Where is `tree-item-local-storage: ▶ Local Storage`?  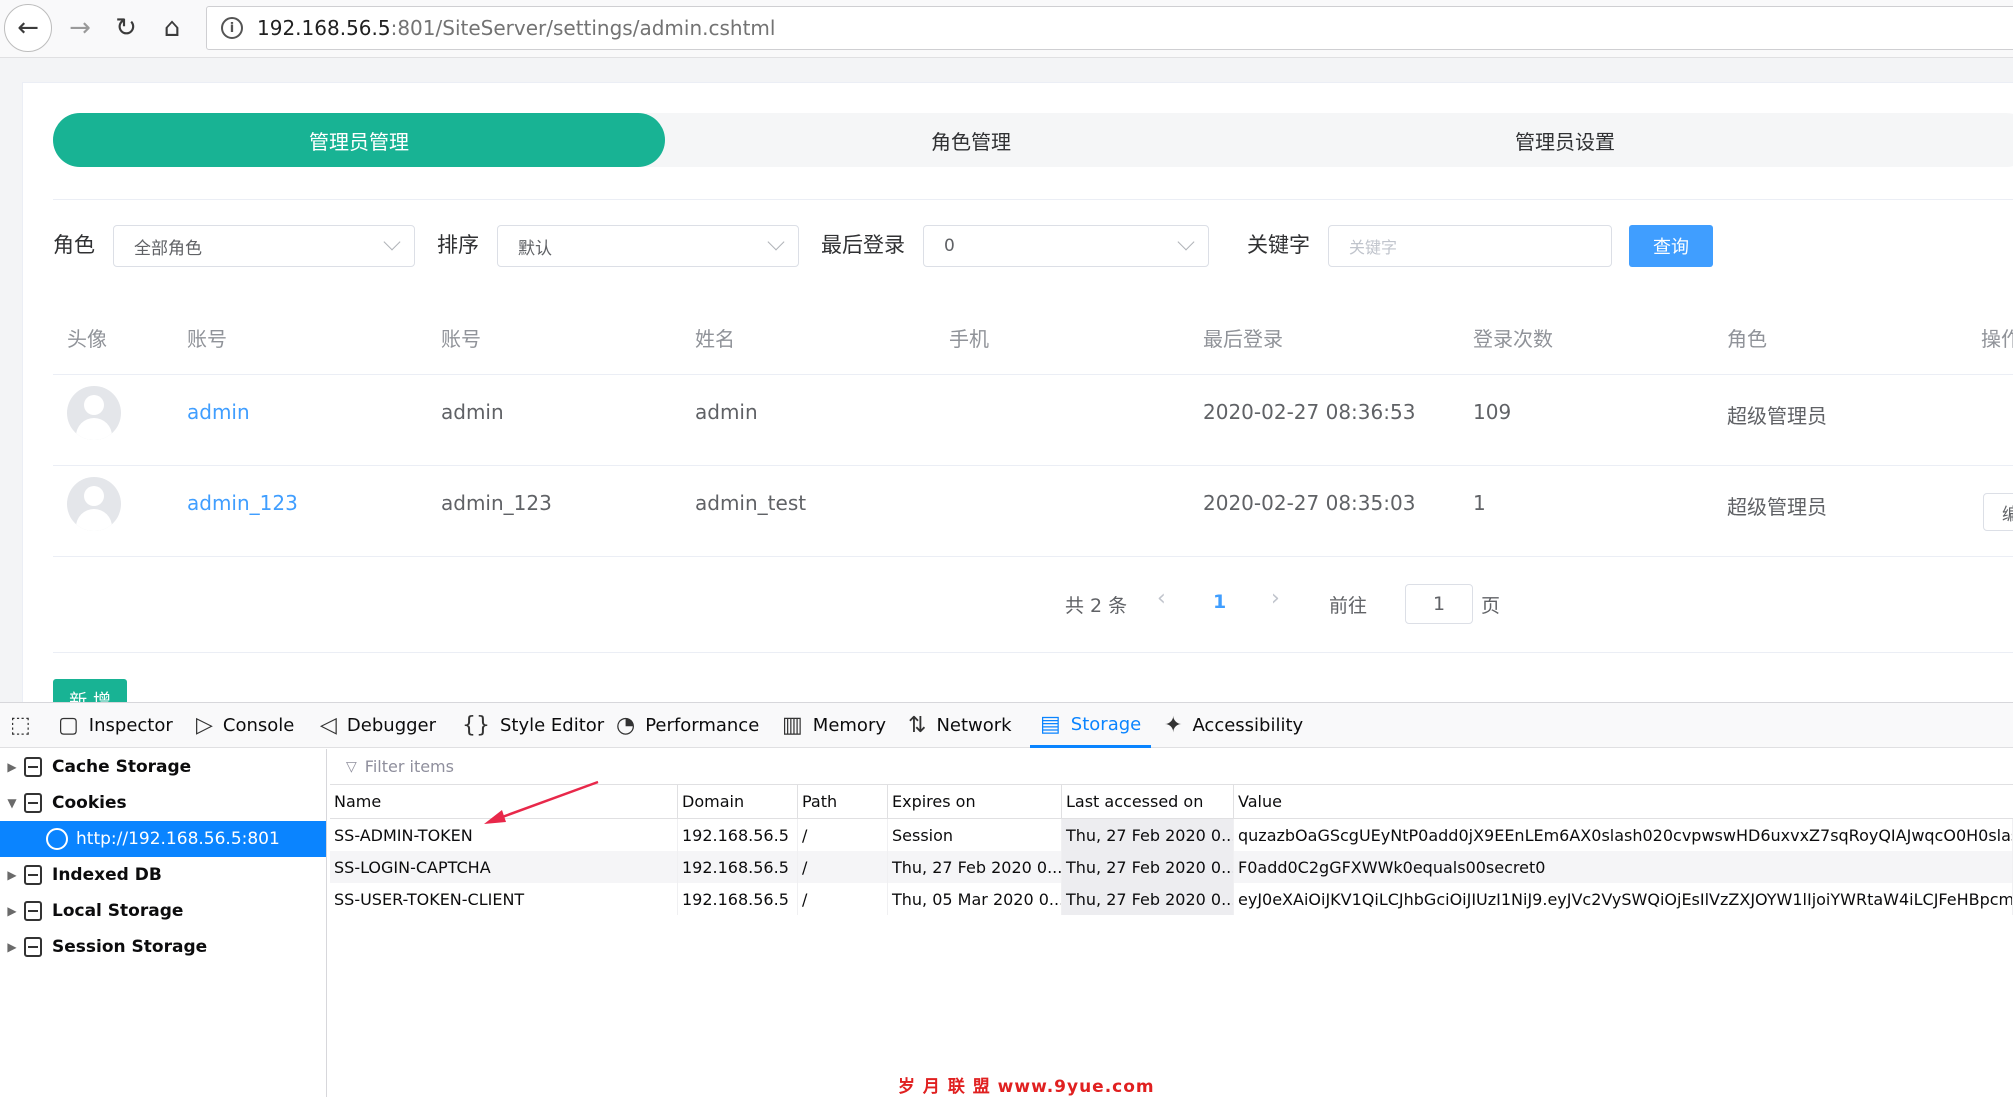 tree-item-local-storage: ▶ Local Storage is located at coordinates (163, 911).